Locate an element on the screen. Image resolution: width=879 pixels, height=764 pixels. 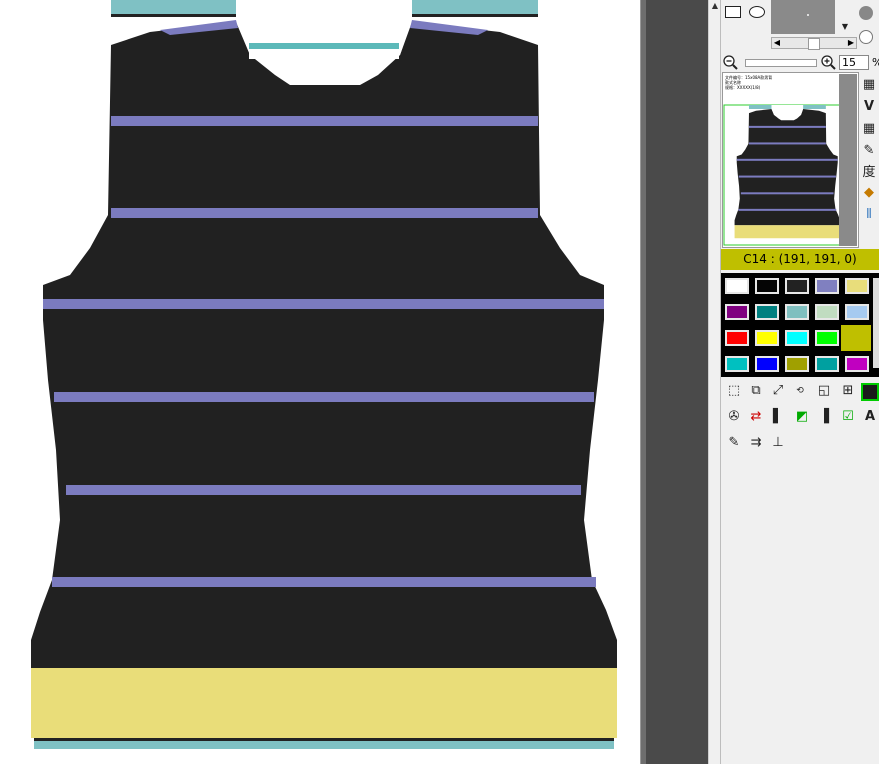
radio-filled-icon is located at coordinates (866, 13).